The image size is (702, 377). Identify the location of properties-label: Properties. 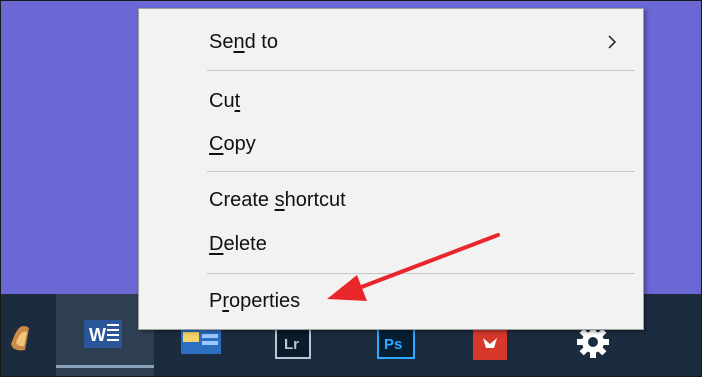
(255, 301).